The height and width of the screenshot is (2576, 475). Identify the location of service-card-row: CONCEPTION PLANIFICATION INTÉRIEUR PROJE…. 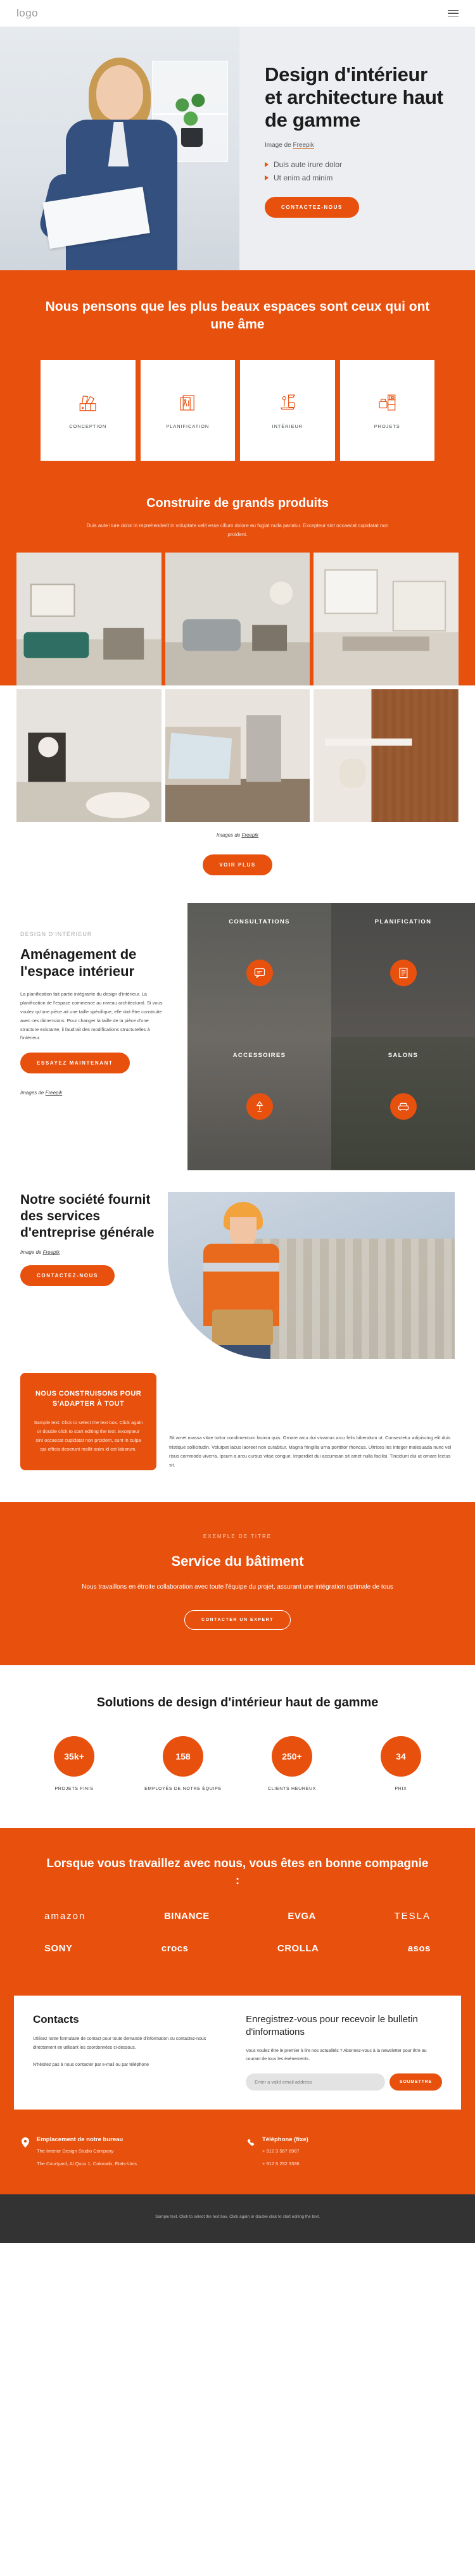
(237, 410).